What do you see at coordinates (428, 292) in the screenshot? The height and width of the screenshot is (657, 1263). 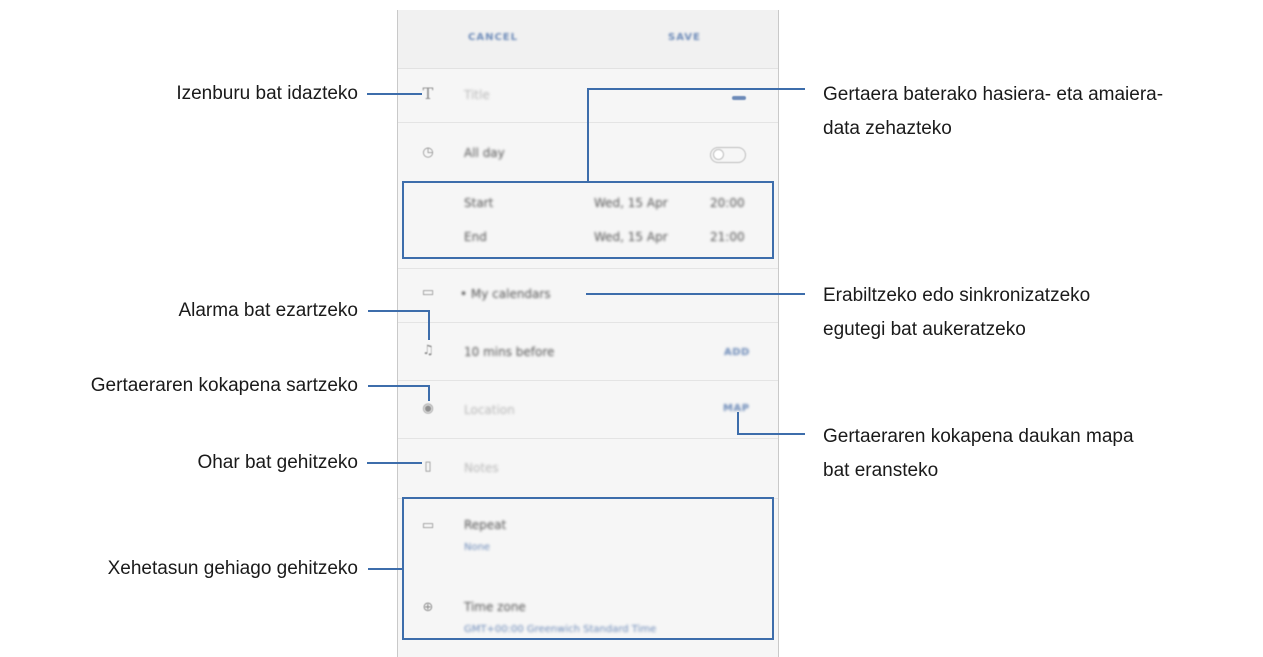 I see `calendar-icon: ▭` at bounding box center [428, 292].